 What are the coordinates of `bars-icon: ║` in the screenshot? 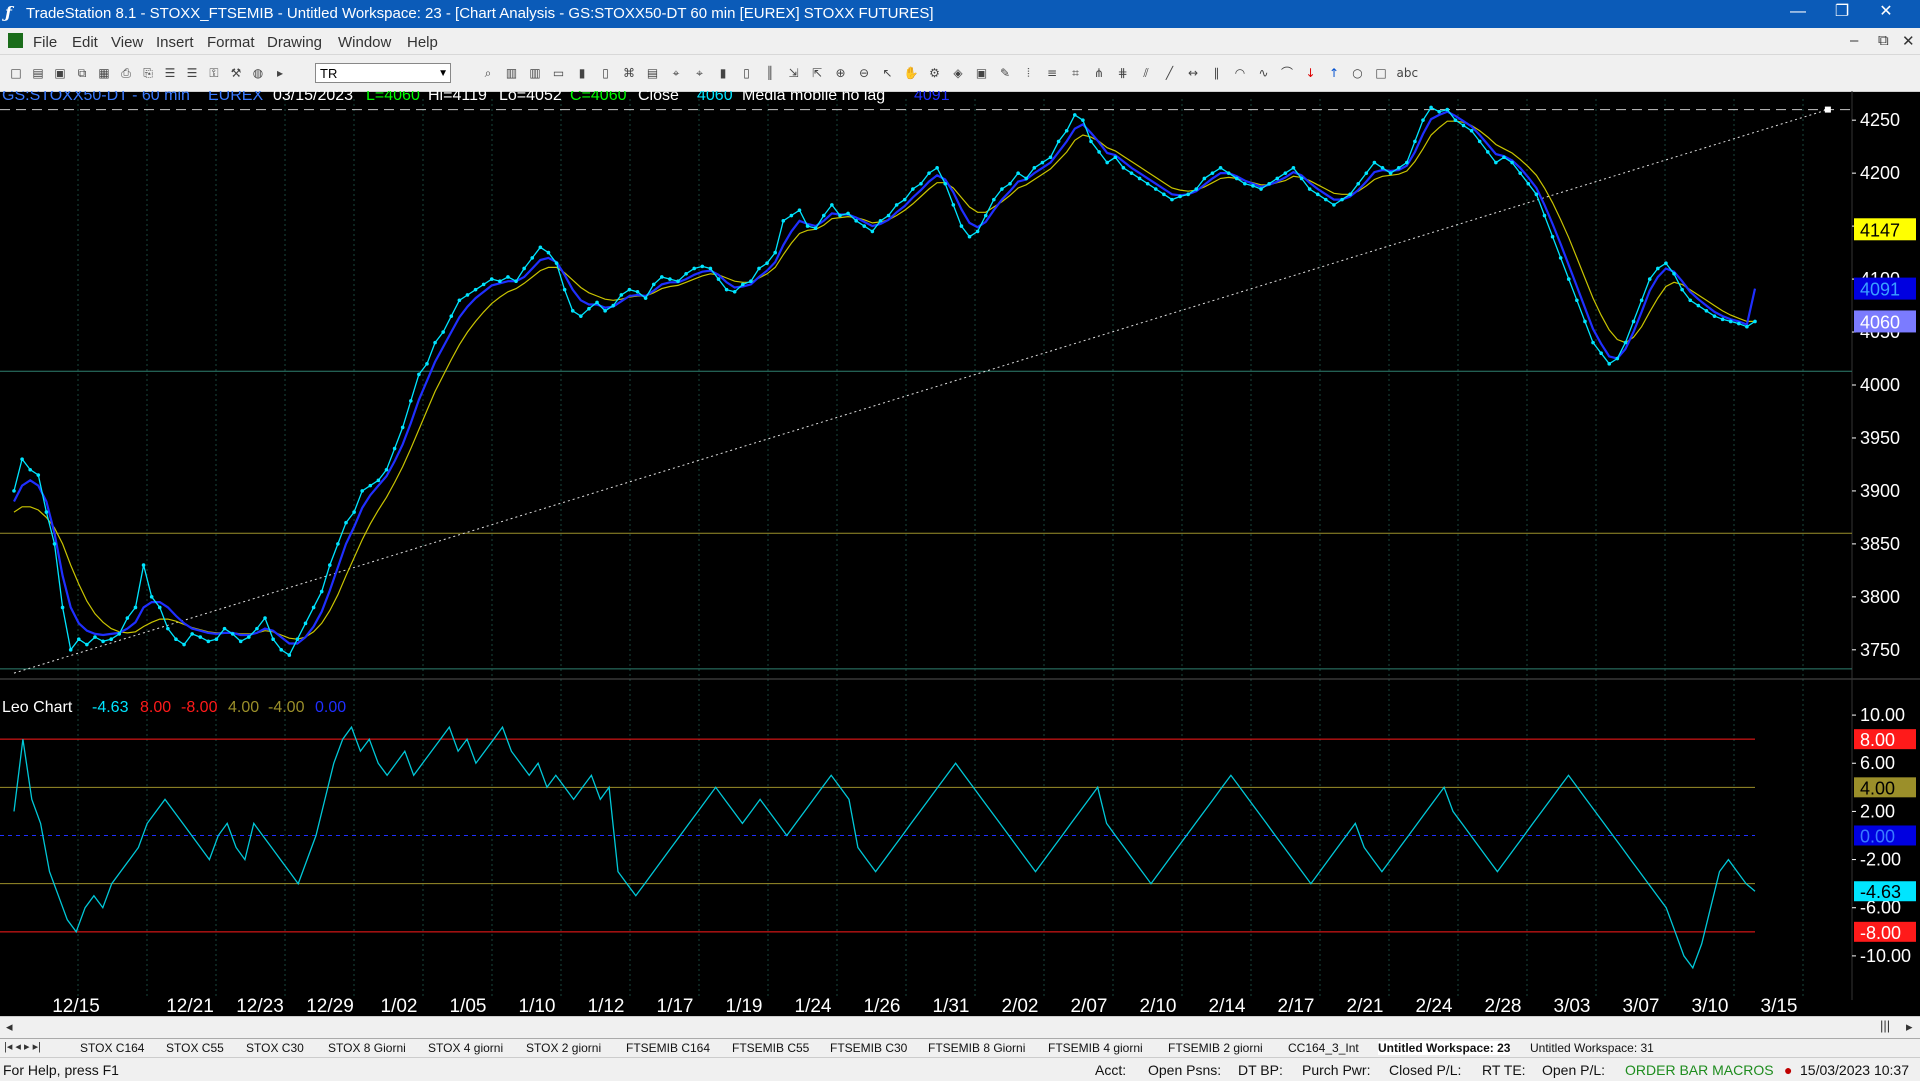 It's located at (770, 73).